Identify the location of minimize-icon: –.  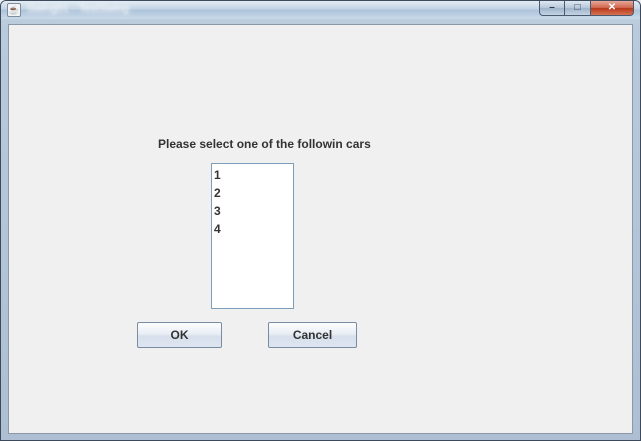
(552, 7).